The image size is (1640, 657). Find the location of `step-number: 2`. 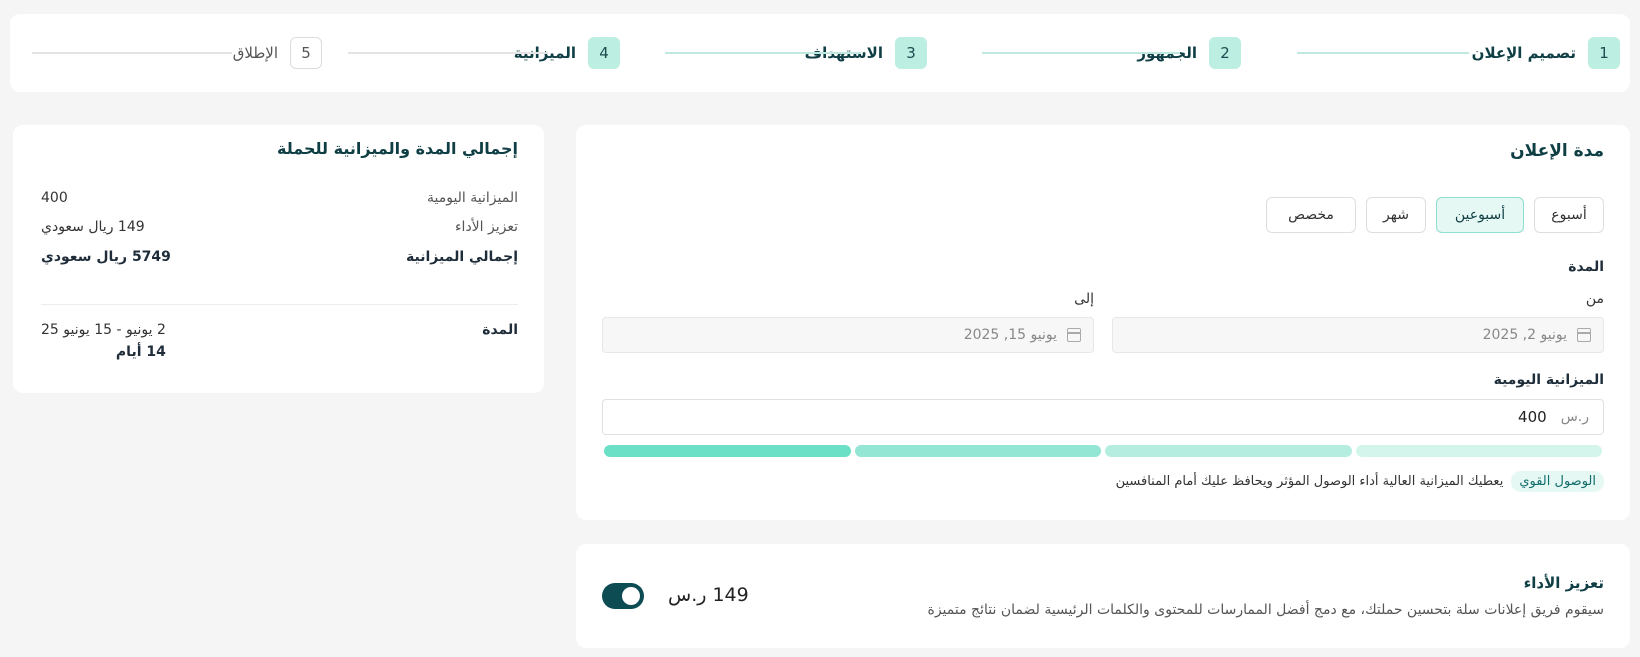

step-number: 2 is located at coordinates (1225, 53).